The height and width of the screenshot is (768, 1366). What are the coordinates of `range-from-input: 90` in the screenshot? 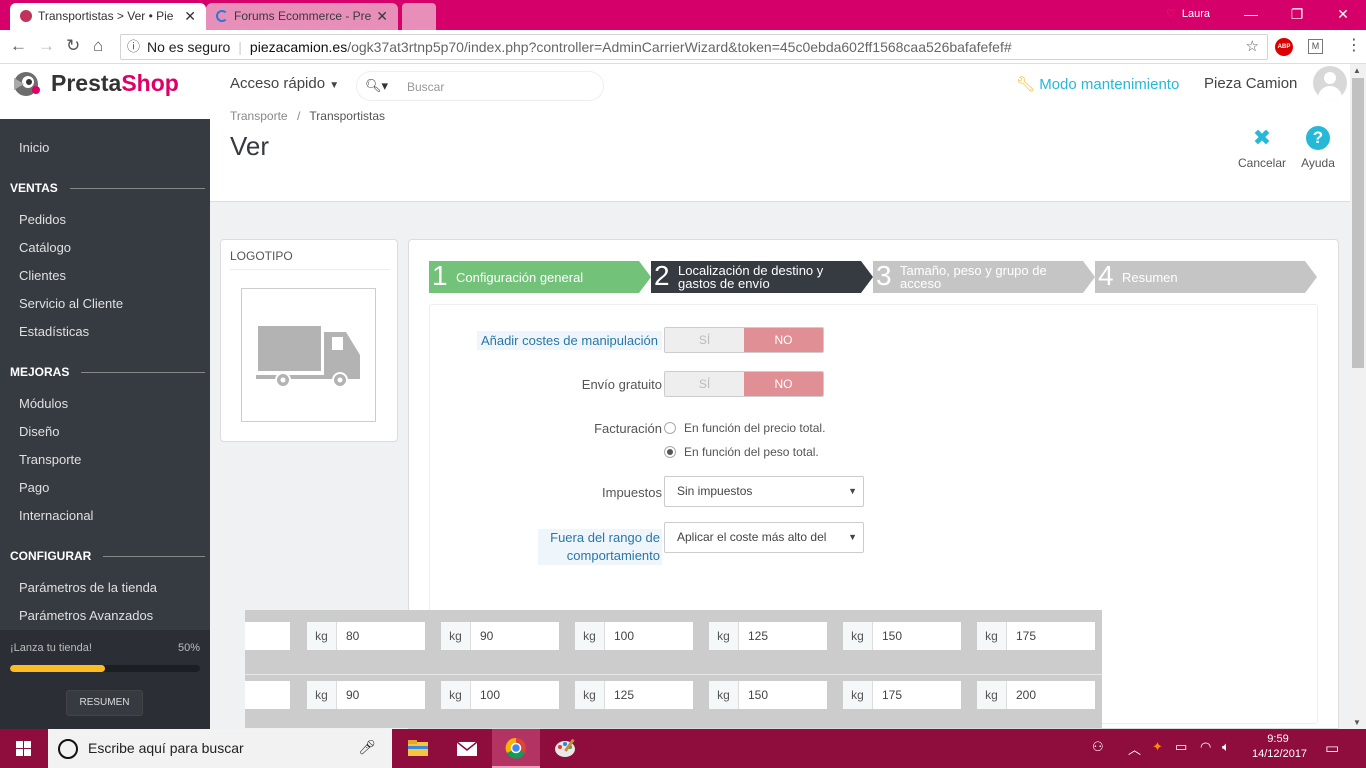 It's located at (515, 636).